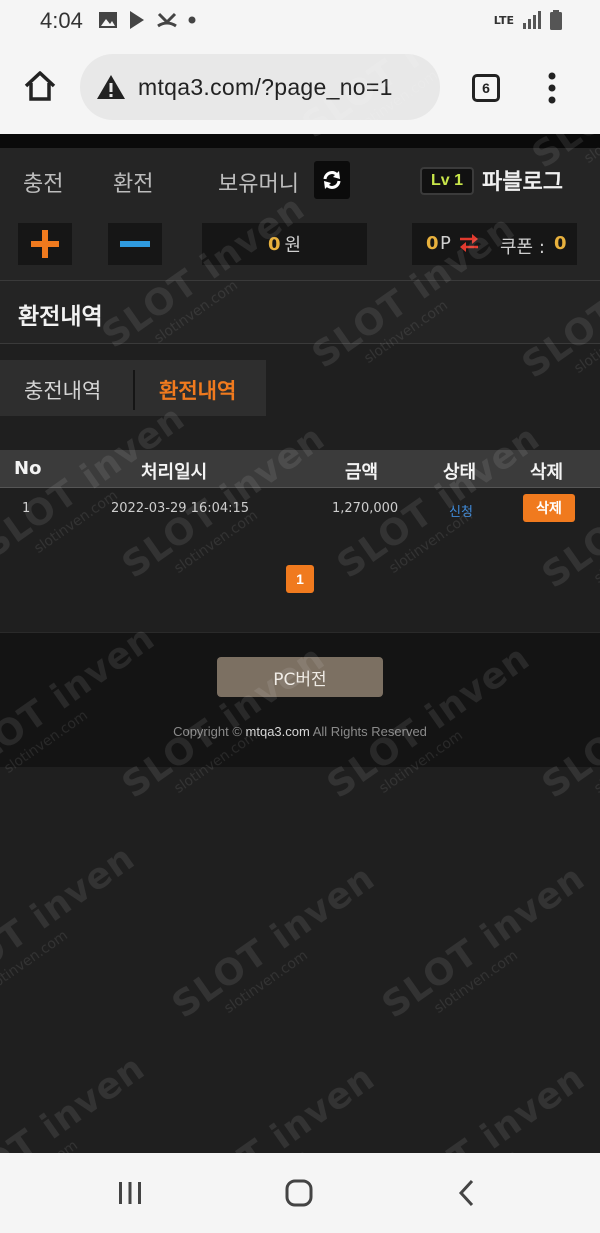  I want to click on missed-call-icon, so click(167, 20).